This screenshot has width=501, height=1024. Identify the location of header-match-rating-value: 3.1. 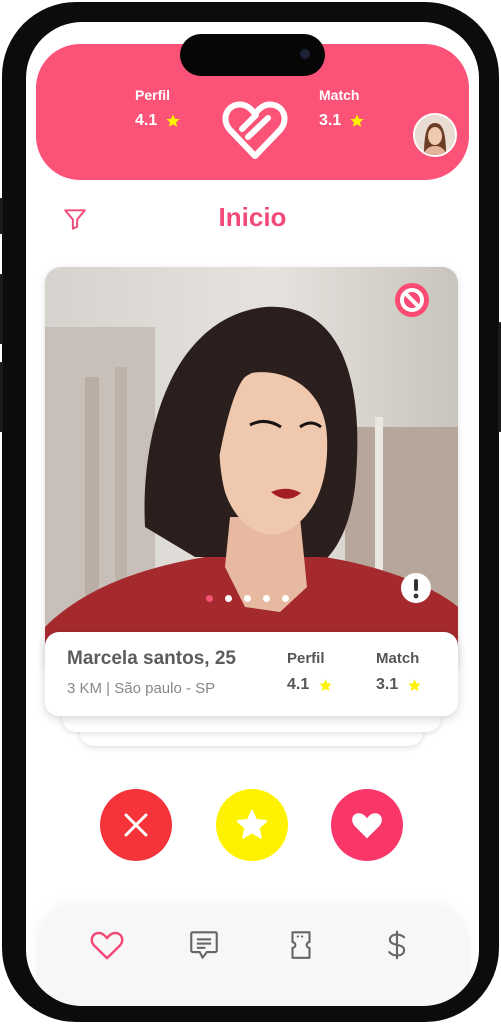
(330, 120).